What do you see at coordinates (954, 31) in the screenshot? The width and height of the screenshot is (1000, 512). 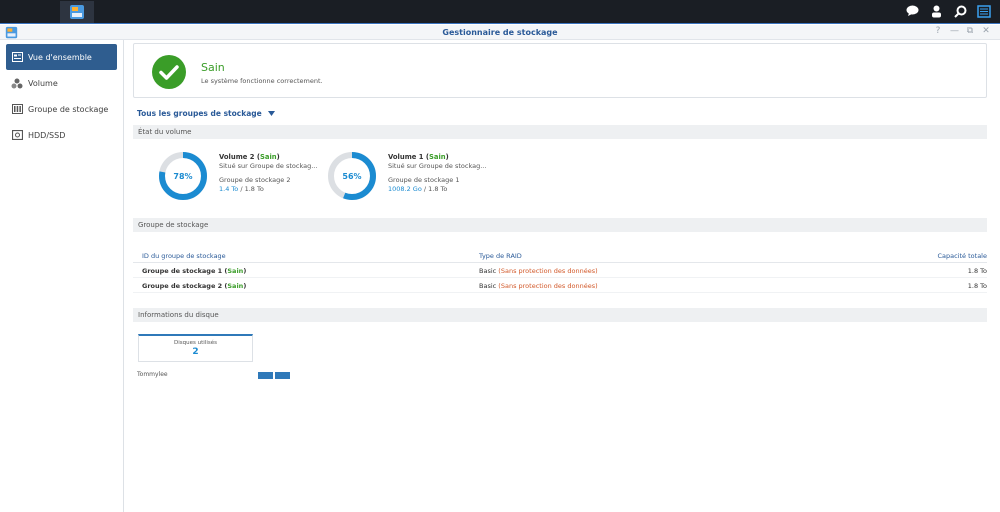 I see `minimize-button: —` at bounding box center [954, 31].